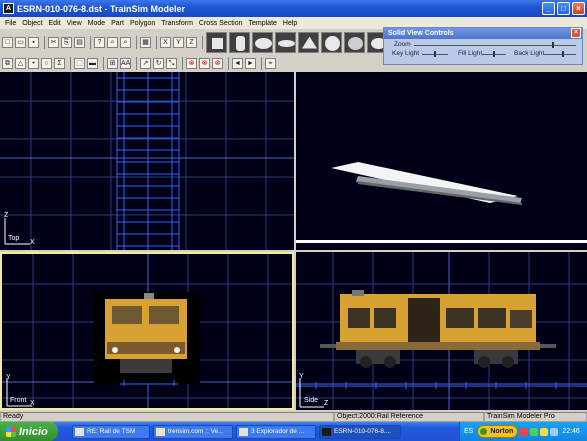 Image resolution: width=587 pixels, height=441 pixels. Describe the element at coordinates (483, 54) in the screenshot. I see `lights-row: Key Light Fill Light Back Light` at that location.